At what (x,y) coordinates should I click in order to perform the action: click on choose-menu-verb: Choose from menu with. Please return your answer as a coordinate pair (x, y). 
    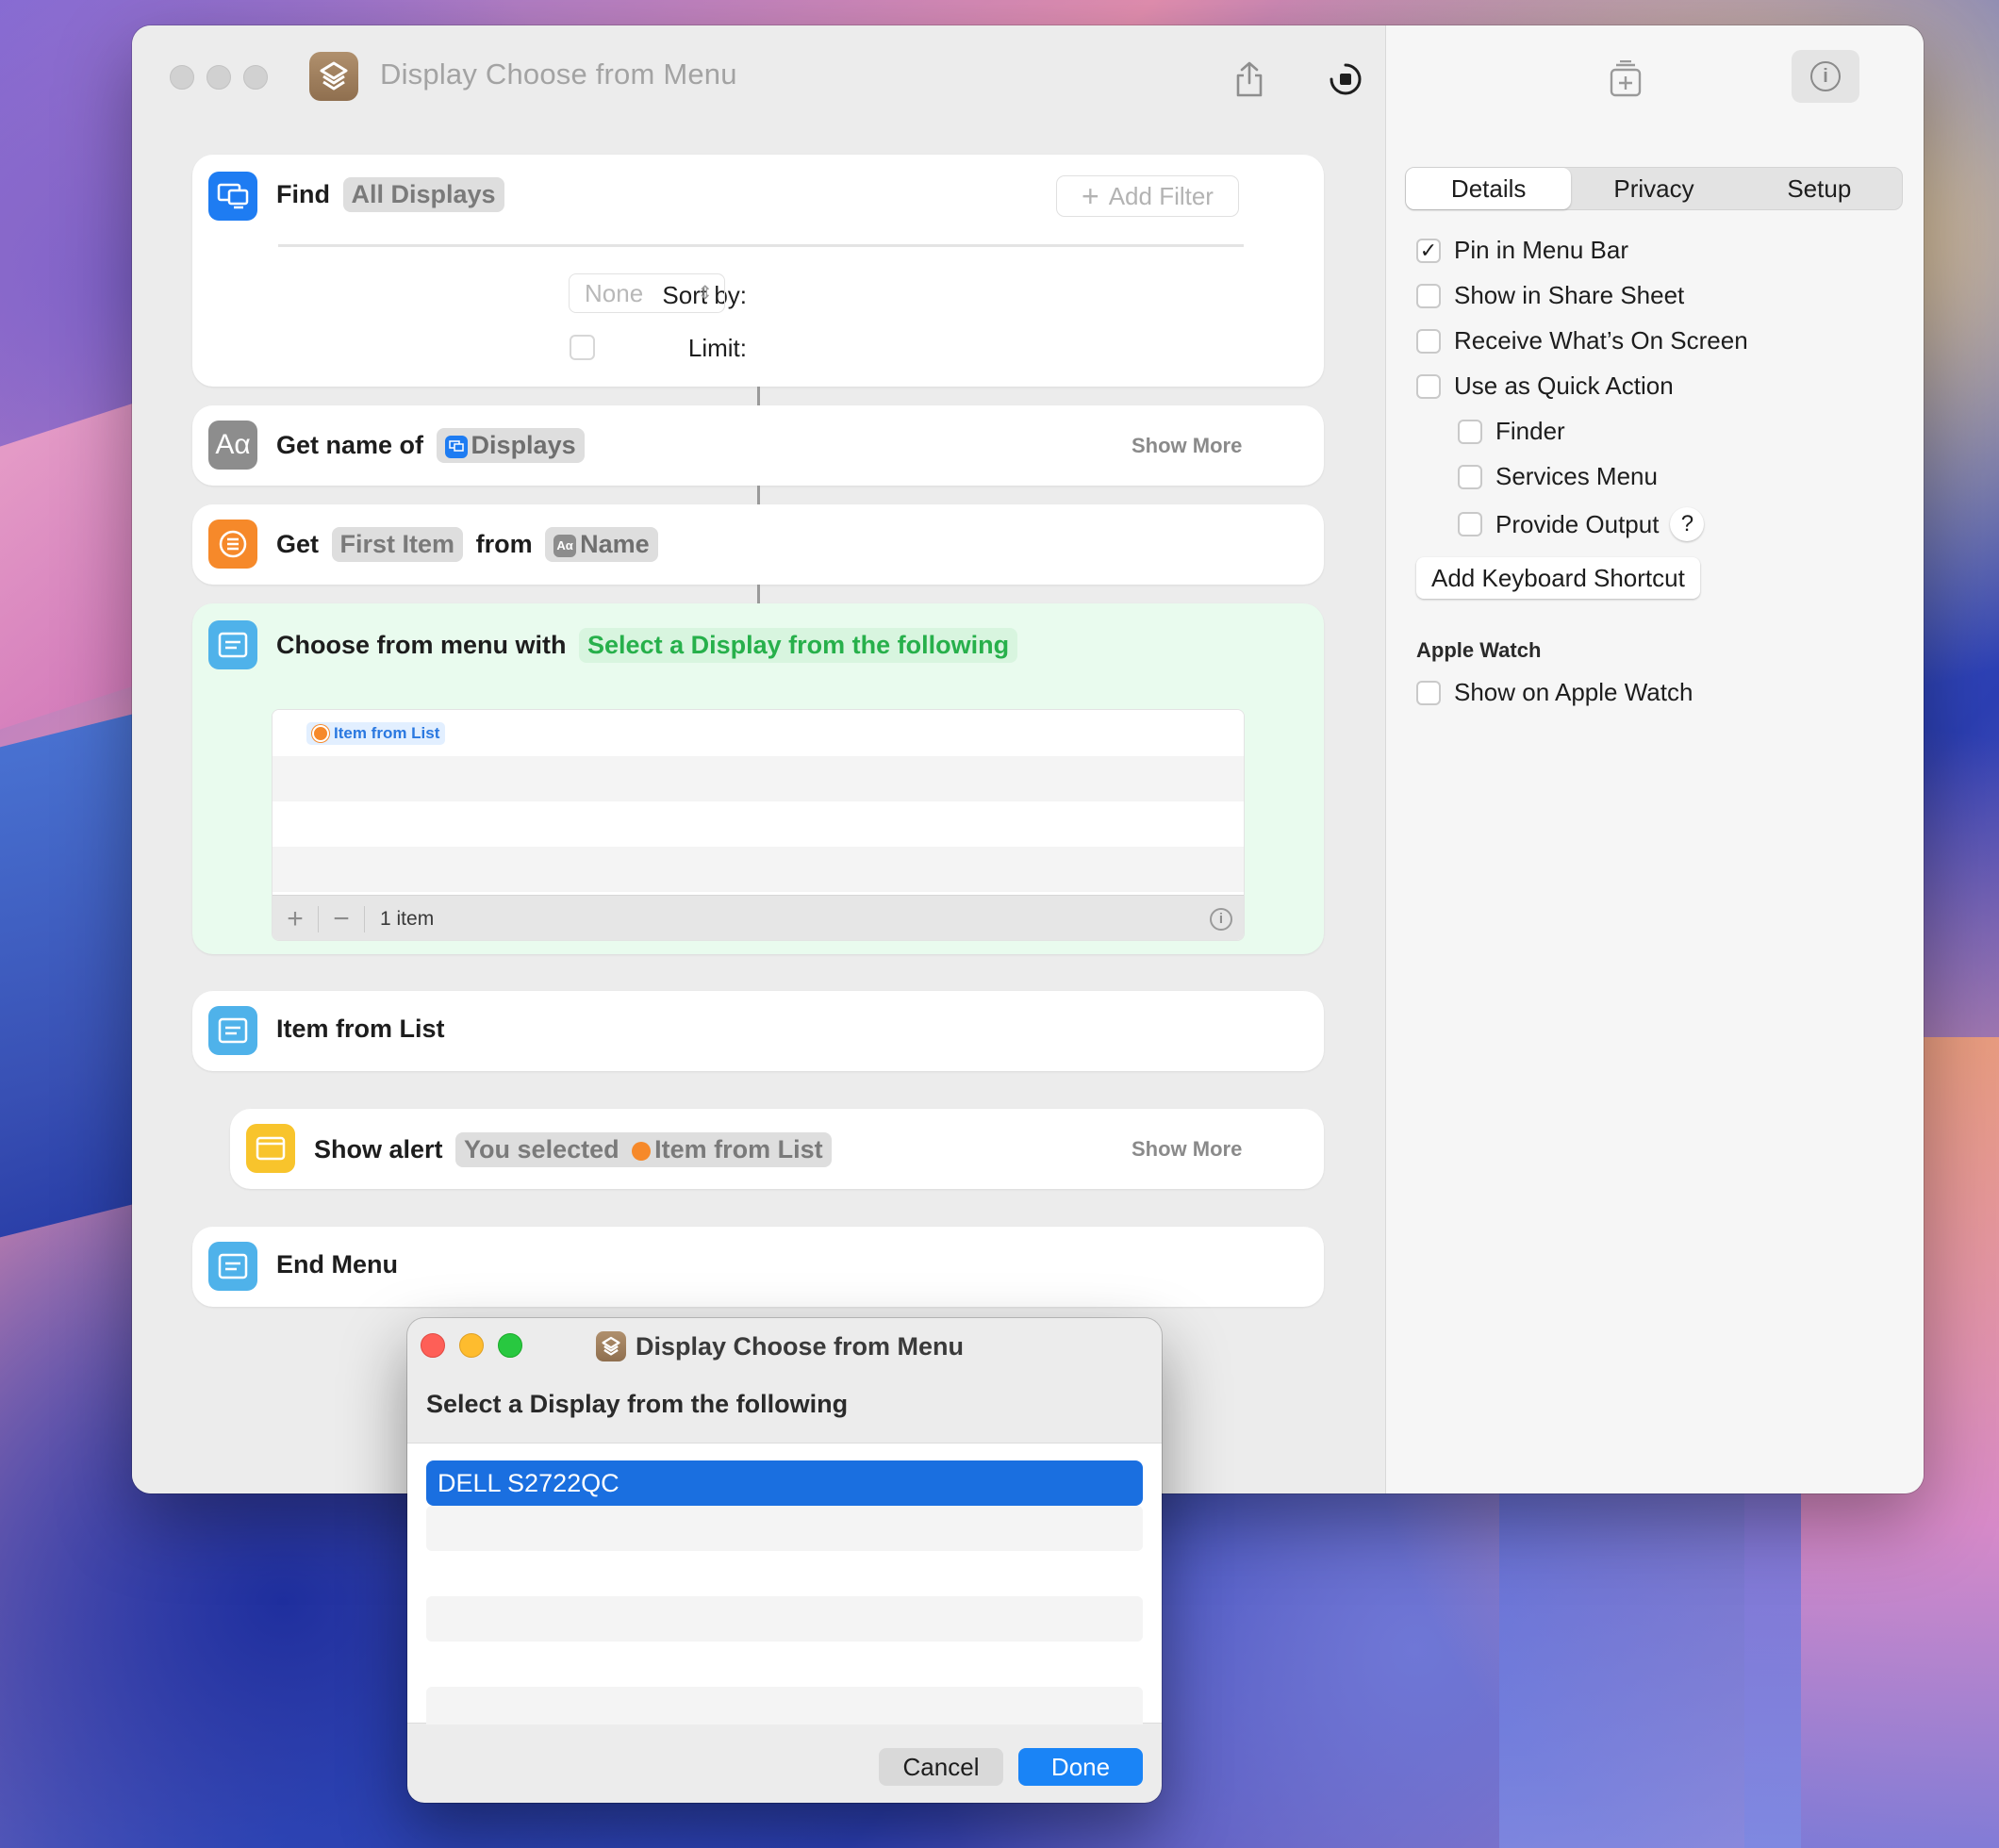
    Looking at the image, I should click on (421, 645).